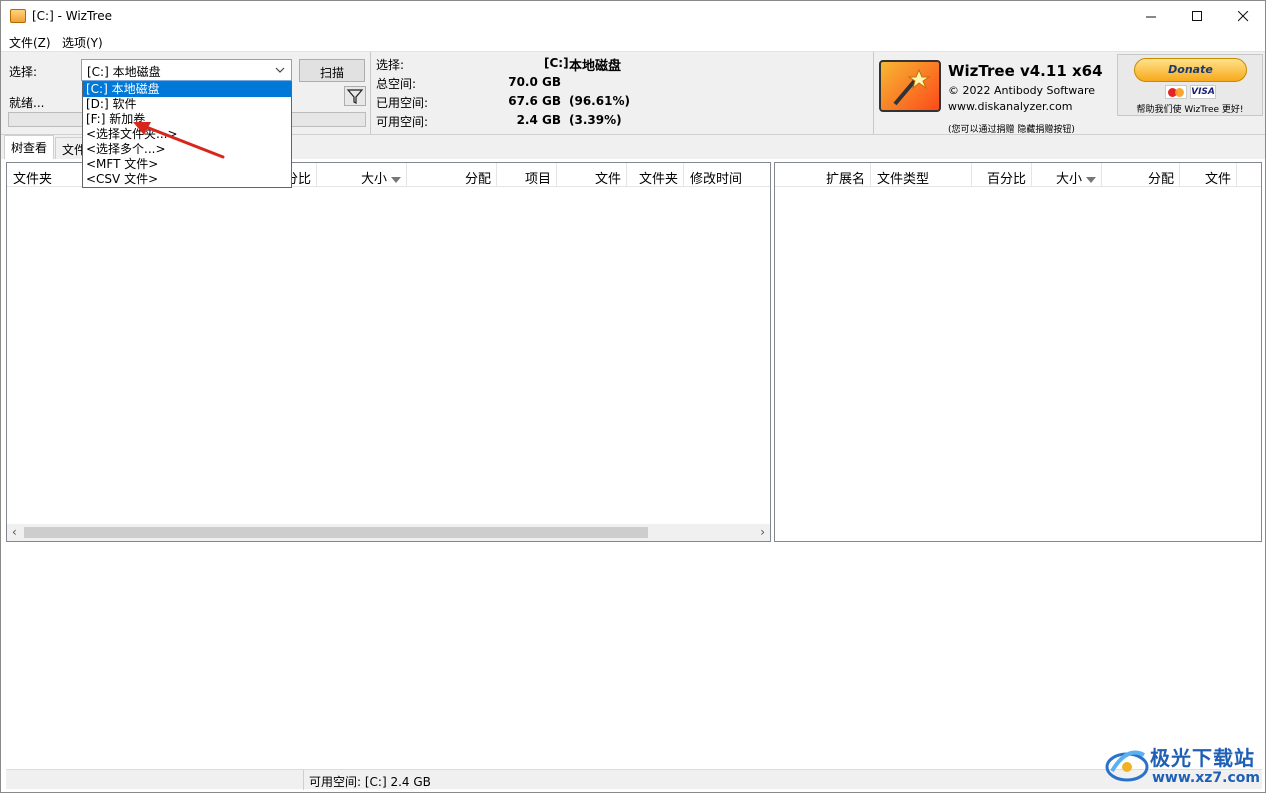 The image size is (1266, 793). Describe the element at coordinates (534, 101) in the screenshot. I see `info-used-value: 67.6 GB` at that location.